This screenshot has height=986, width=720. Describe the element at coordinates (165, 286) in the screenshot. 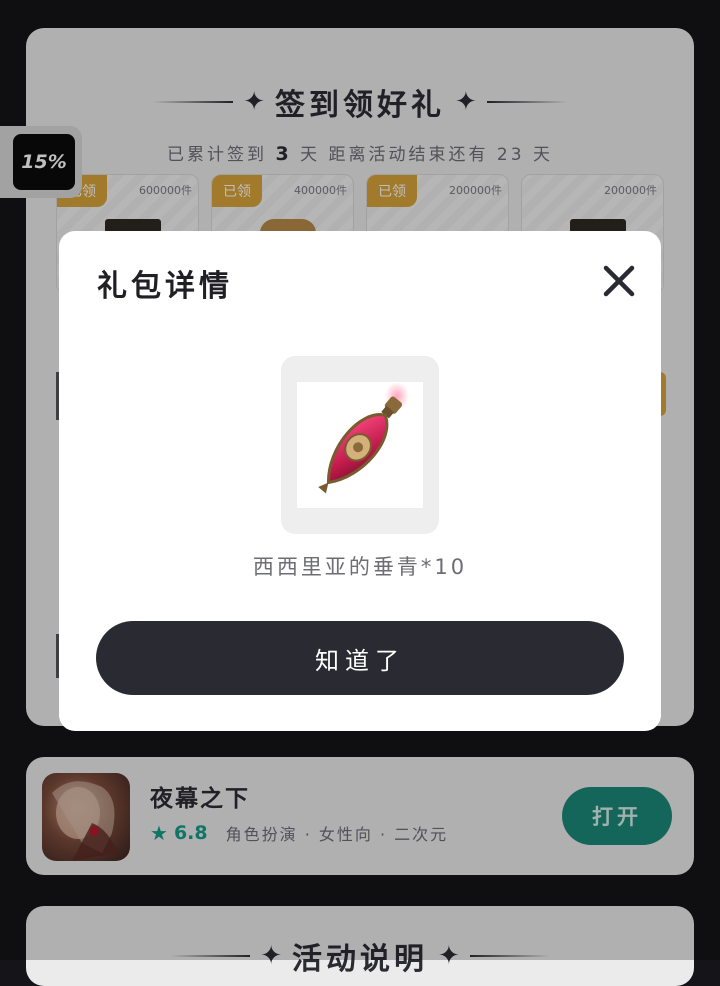

I see `modal-title: 礼包详情` at that location.